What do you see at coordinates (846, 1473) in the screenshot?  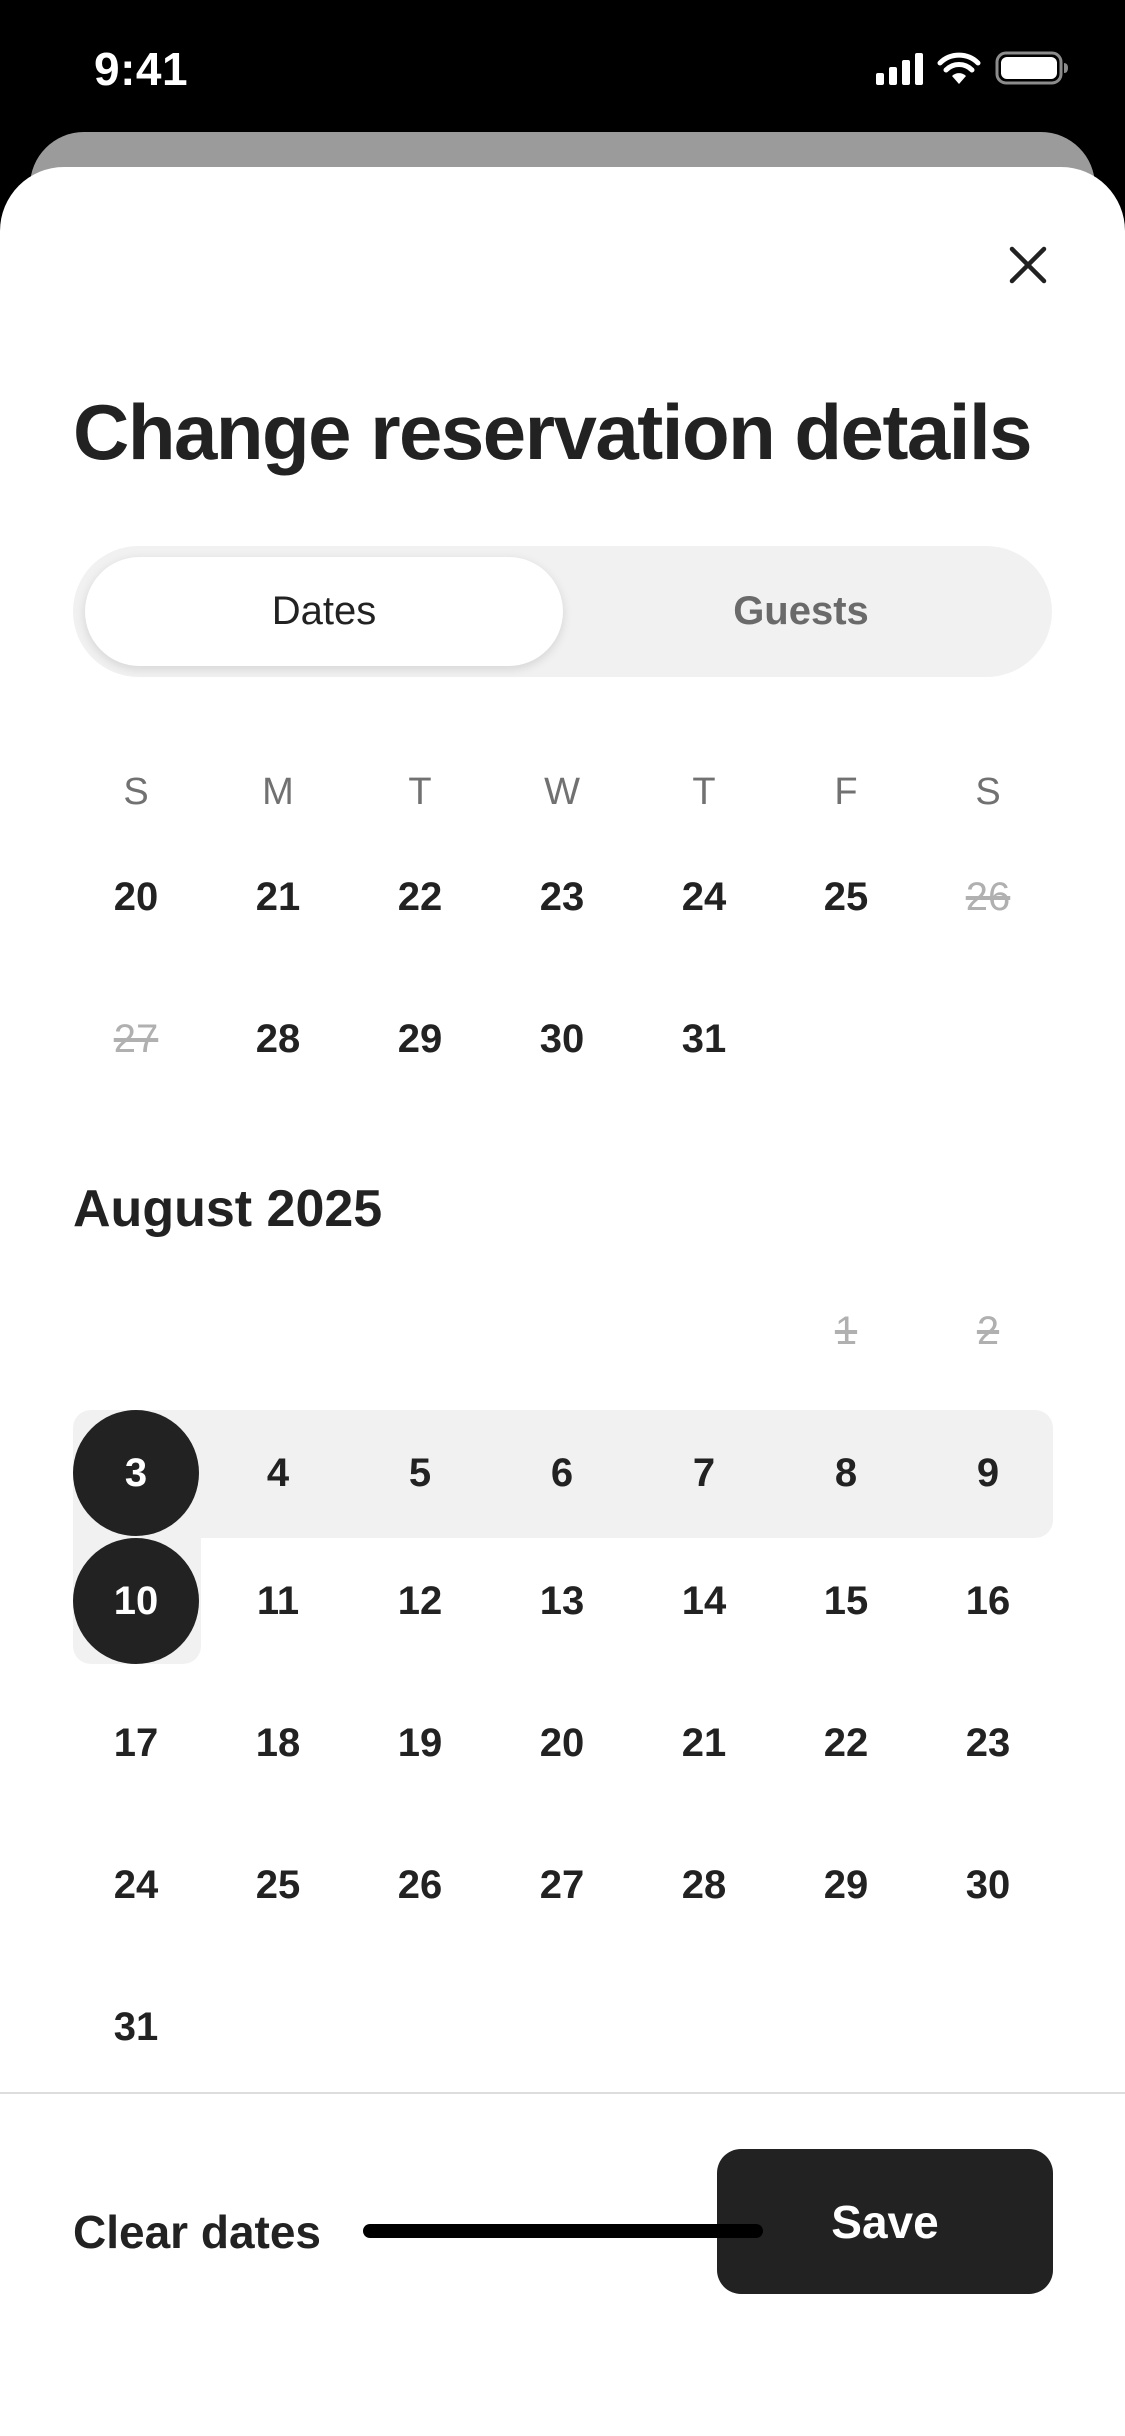 I see `calendar-day: 8` at bounding box center [846, 1473].